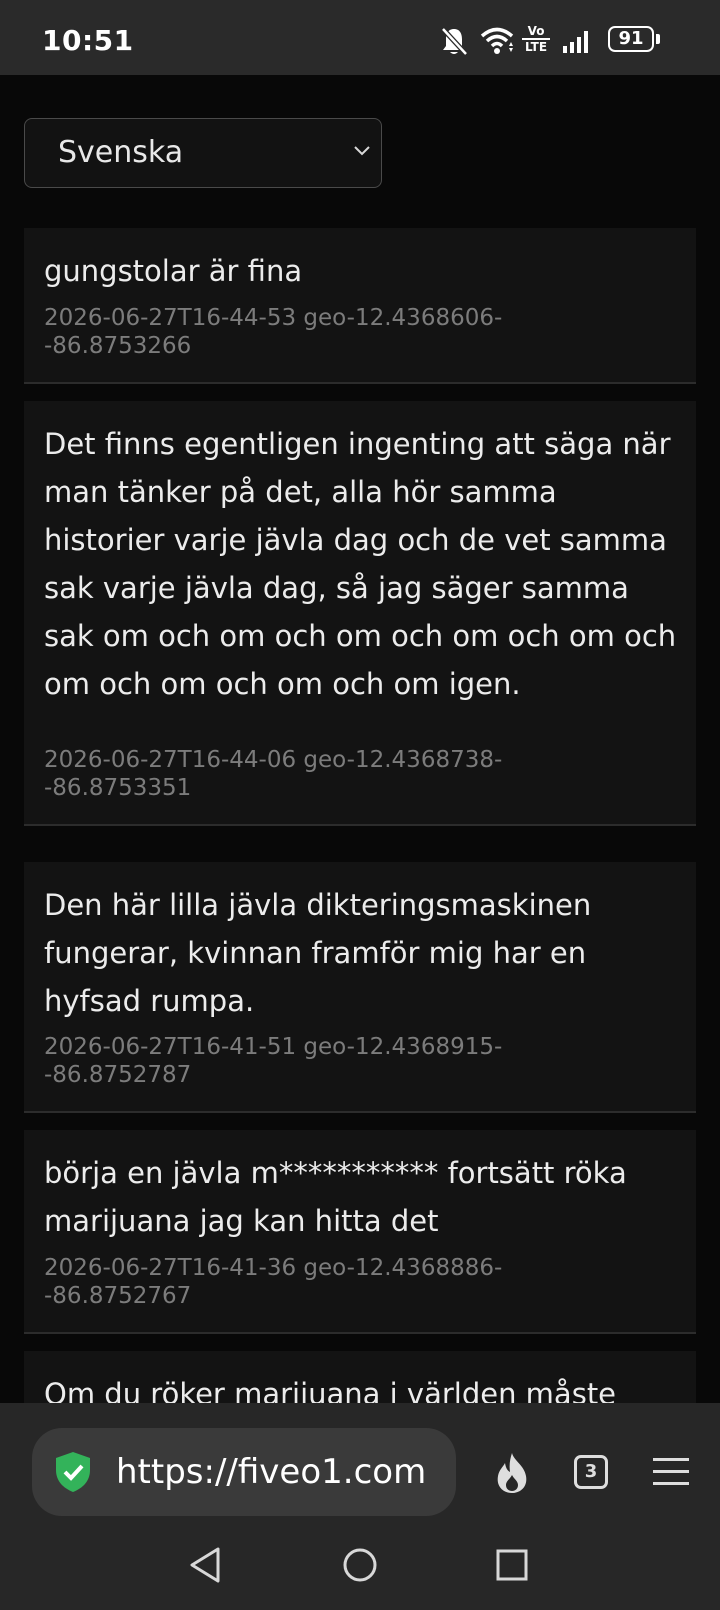 The height and width of the screenshot is (1610, 720). I want to click on battery-level: 91, so click(631, 38).